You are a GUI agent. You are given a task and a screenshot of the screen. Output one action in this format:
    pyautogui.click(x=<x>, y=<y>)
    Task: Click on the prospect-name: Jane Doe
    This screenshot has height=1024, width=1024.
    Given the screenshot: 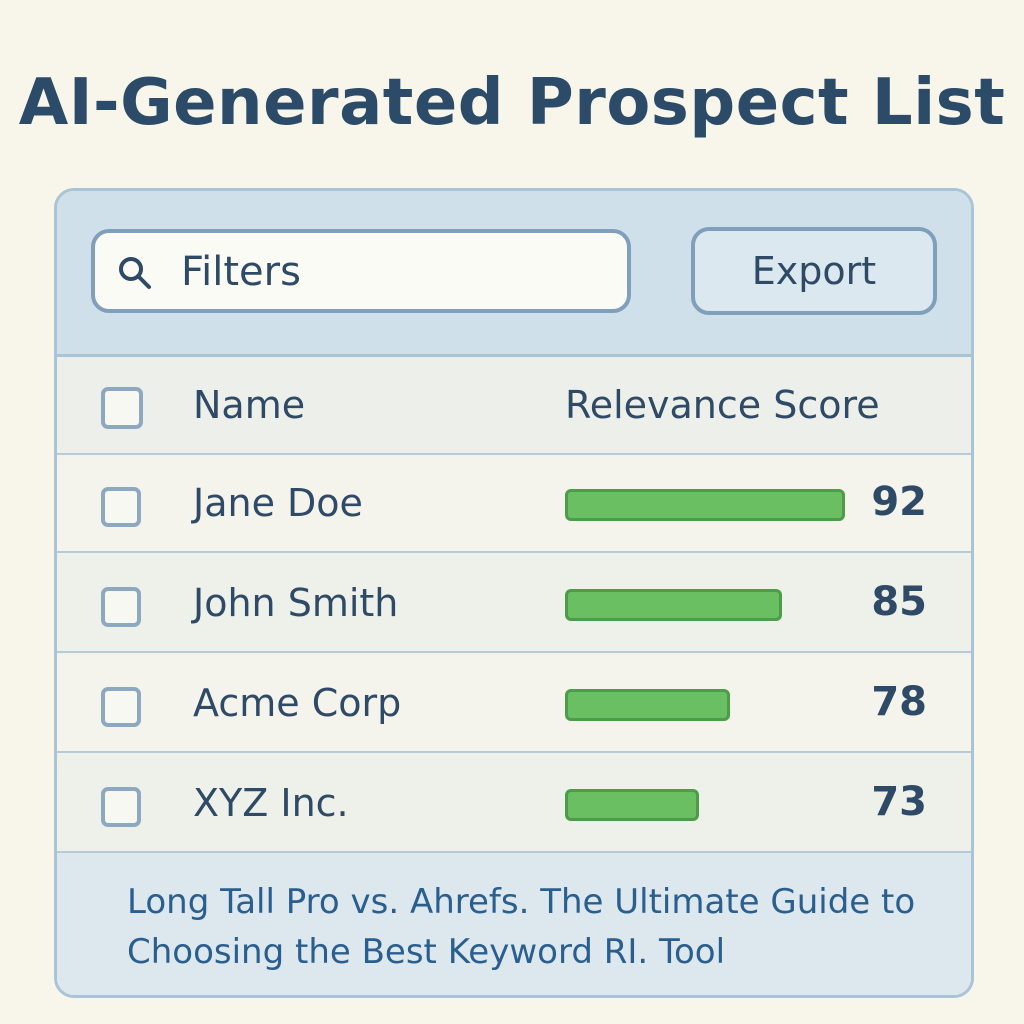 What is the action you would take?
    pyautogui.click(x=278, y=503)
    